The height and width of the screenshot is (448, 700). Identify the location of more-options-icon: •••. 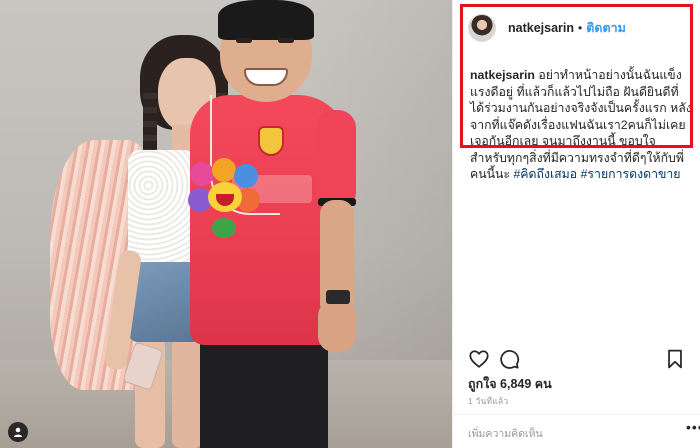
(693, 427).